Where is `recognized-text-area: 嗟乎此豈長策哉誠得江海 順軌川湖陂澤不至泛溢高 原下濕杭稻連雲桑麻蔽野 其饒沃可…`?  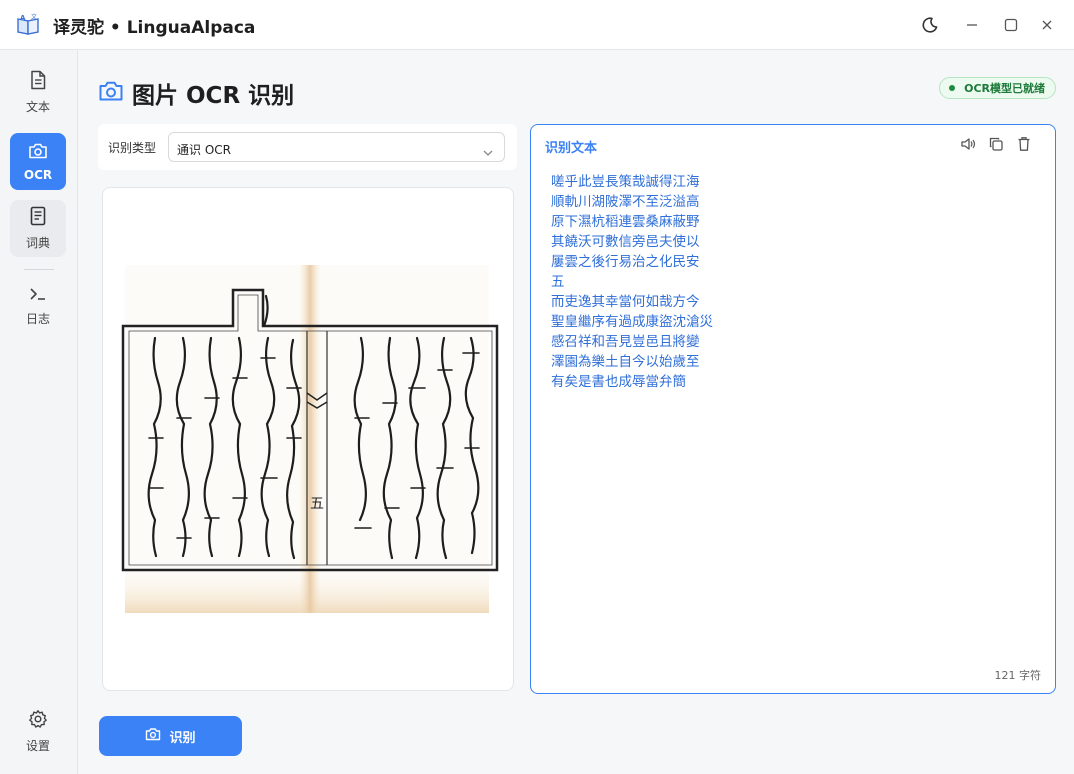
recognized-text-area: 嗟乎此豈長策哉誠得江海 順軌川湖陂澤不至泛溢高 原下濕杭稻連雲桑麻蔽野 其饒沃可… is located at coordinates (791, 282).